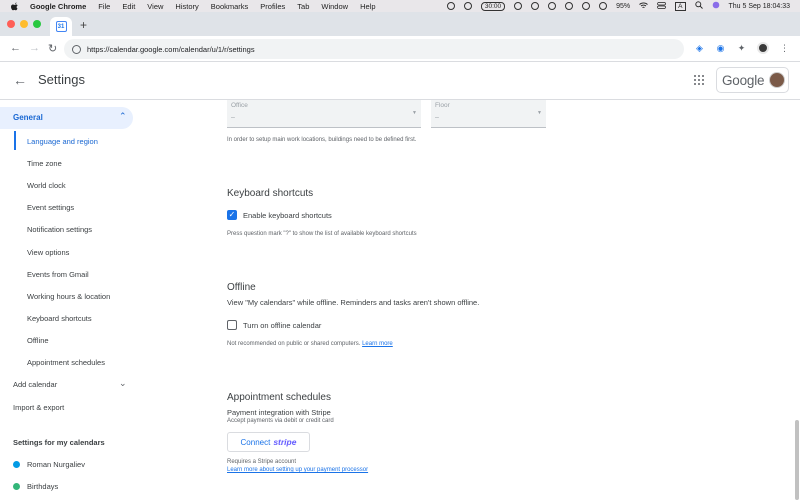  Describe the element at coordinates (400, 24) in the screenshot. I see `browser-tab-strip: 31 +` at that location.